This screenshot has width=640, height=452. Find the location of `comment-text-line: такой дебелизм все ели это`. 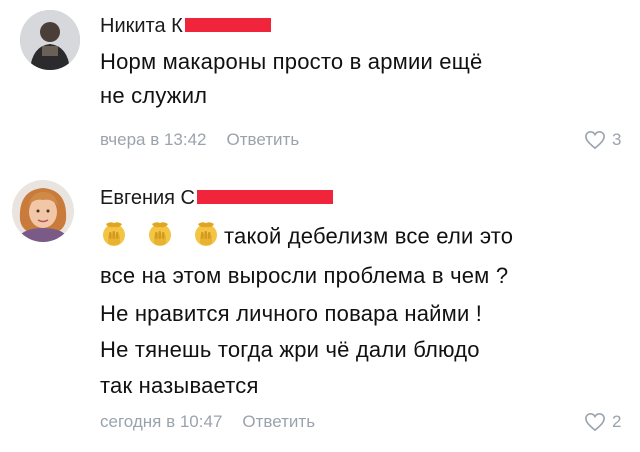

comment-text-line: такой дебелизм все ели это is located at coordinates (306, 237).